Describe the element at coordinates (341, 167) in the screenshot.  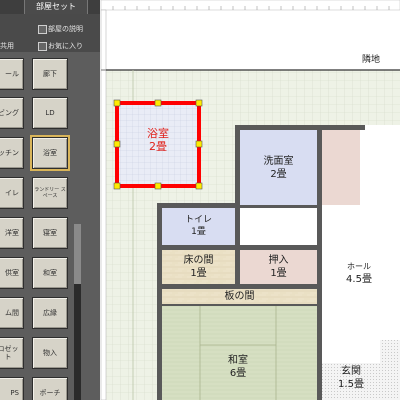
I see `room-pink` at that location.